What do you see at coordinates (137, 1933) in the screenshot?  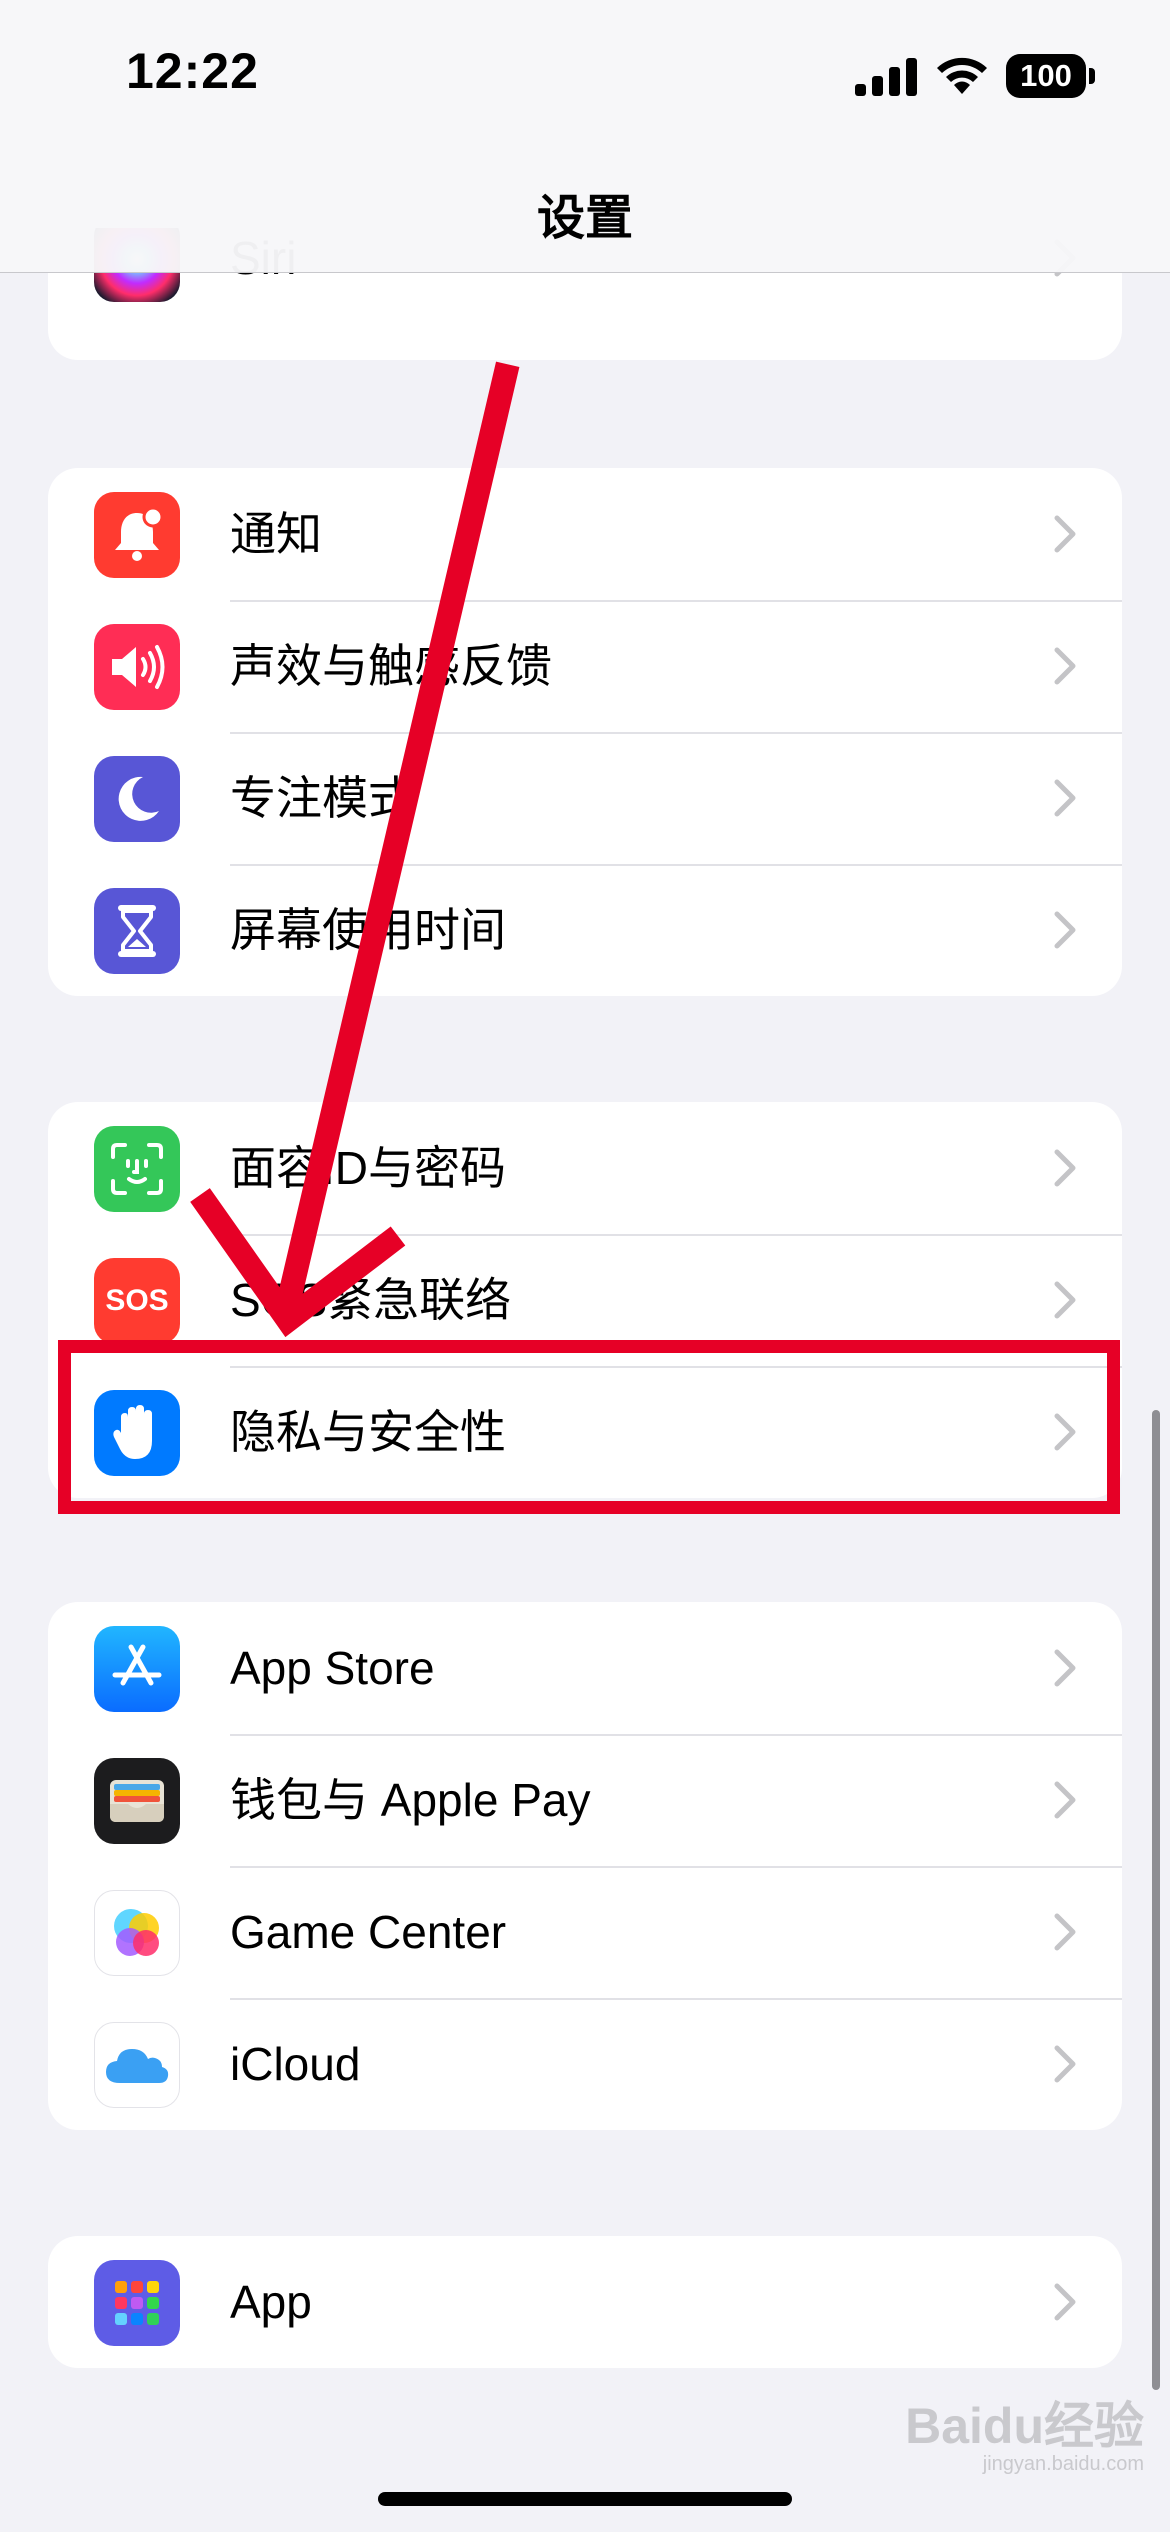 I see `game-center-icon` at bounding box center [137, 1933].